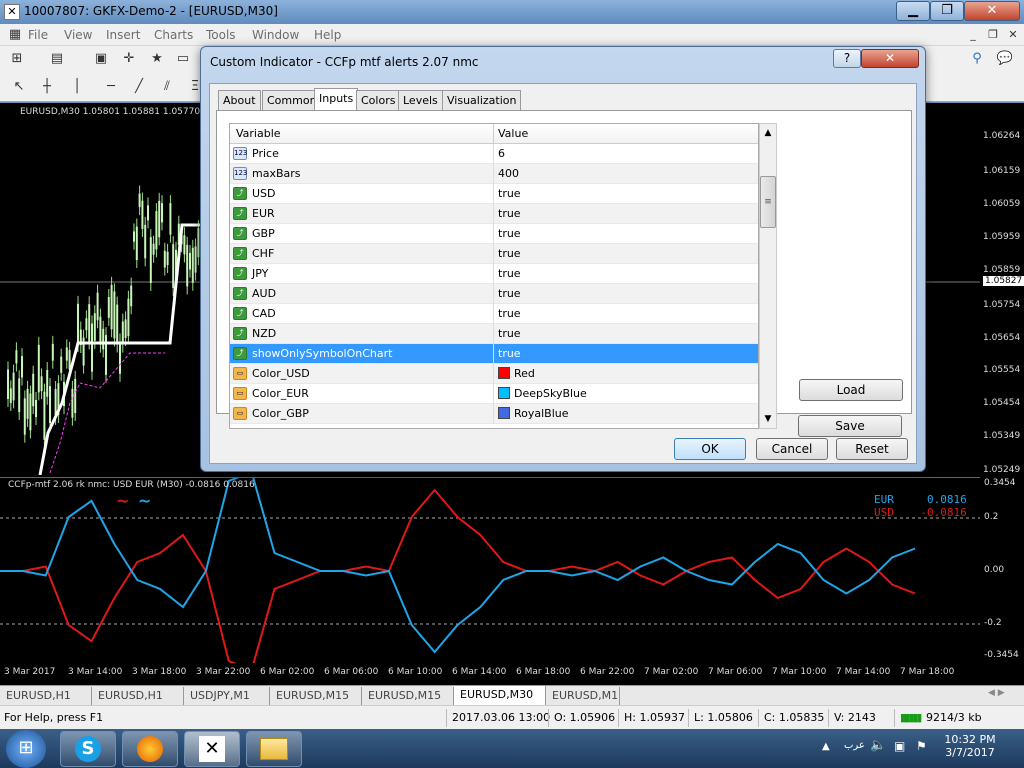  What do you see at coordinates (57, 59) in the screenshot?
I see `profiles-icon: ▤` at bounding box center [57, 59].